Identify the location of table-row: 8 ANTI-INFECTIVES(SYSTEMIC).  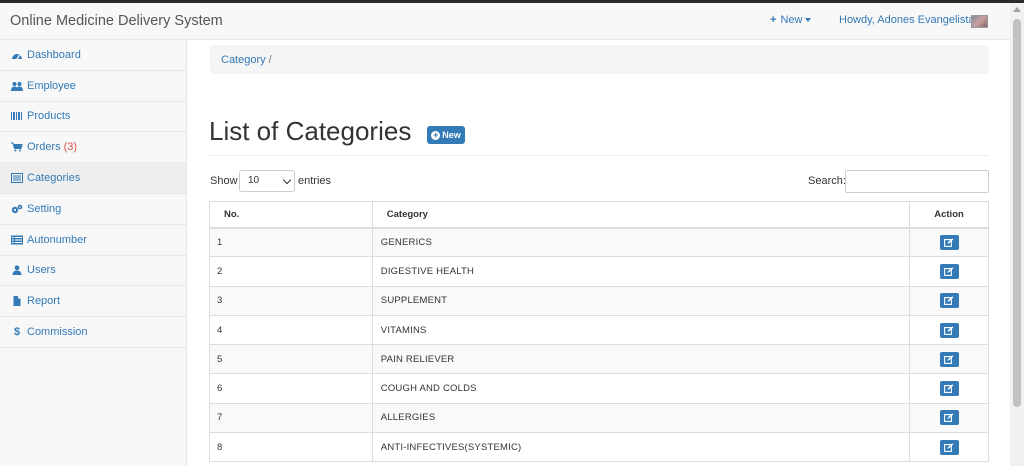
(599, 447).